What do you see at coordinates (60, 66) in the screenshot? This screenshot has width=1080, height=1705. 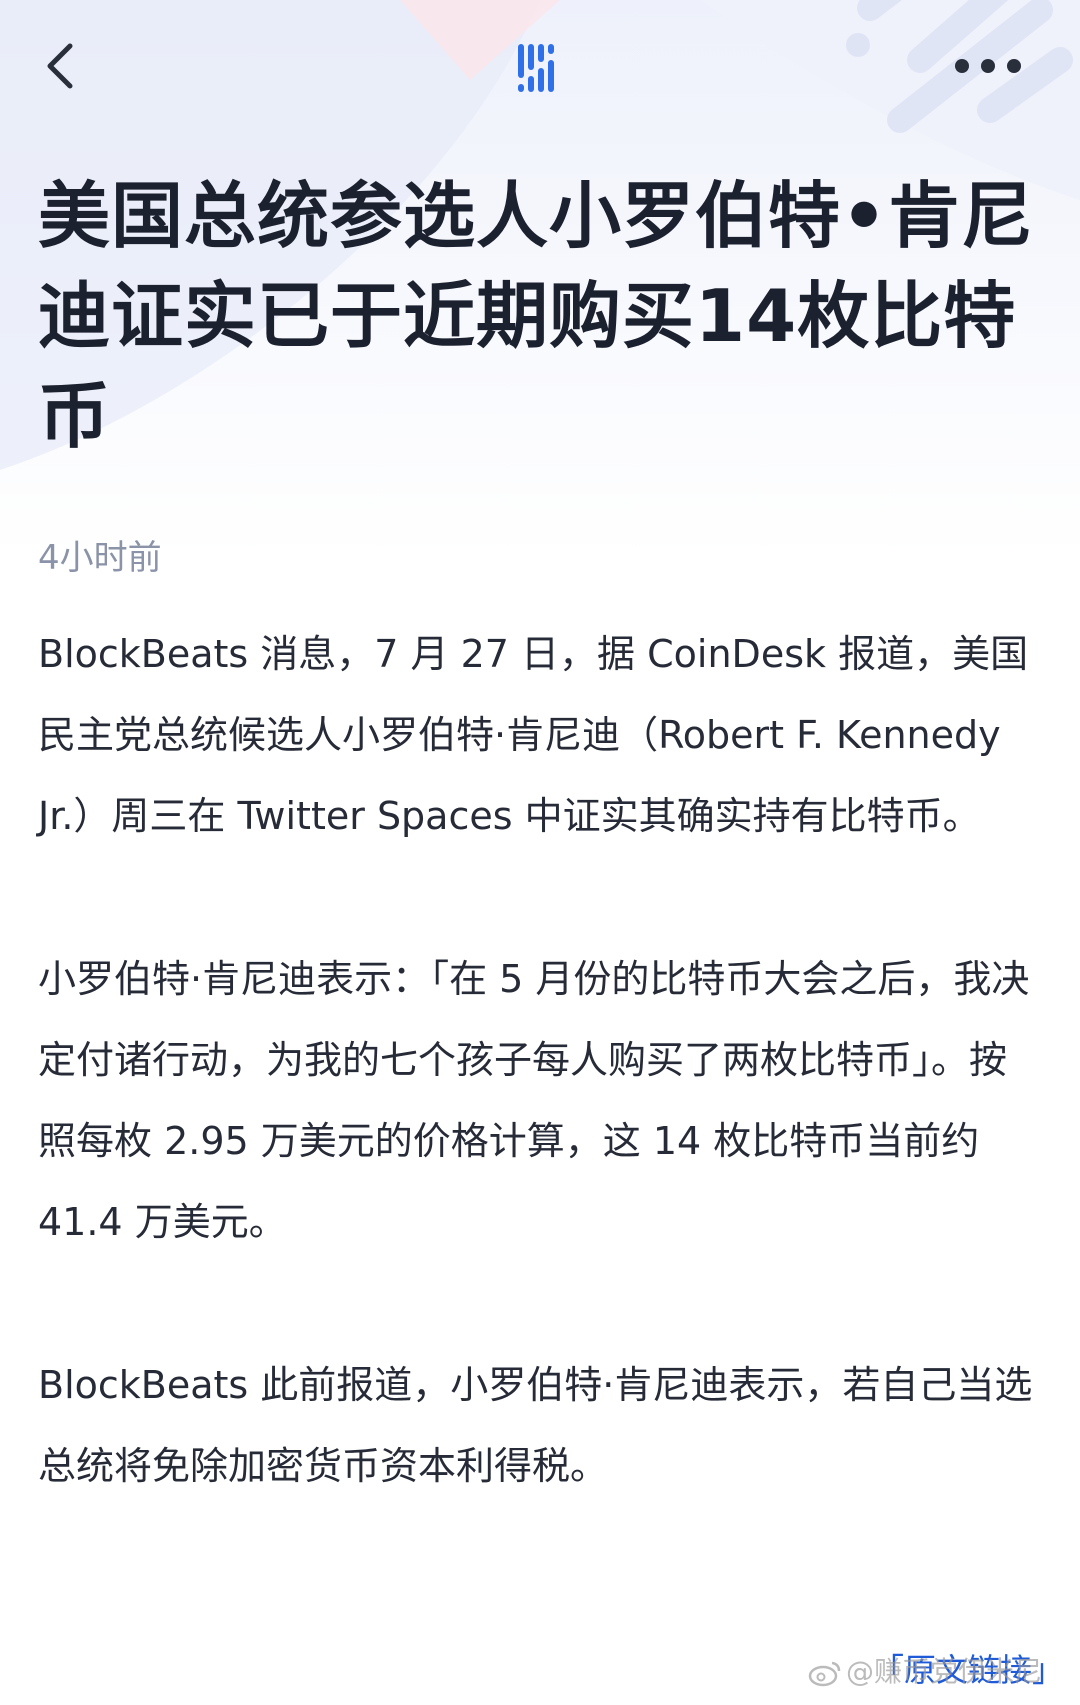 I see `chevron-left-icon` at bounding box center [60, 66].